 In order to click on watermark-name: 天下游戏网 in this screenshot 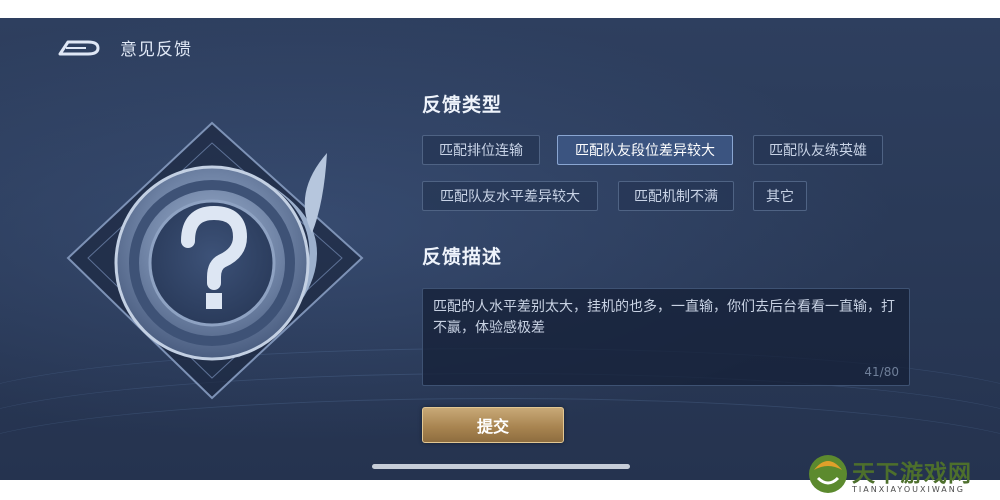, I will do `click(912, 474)`.